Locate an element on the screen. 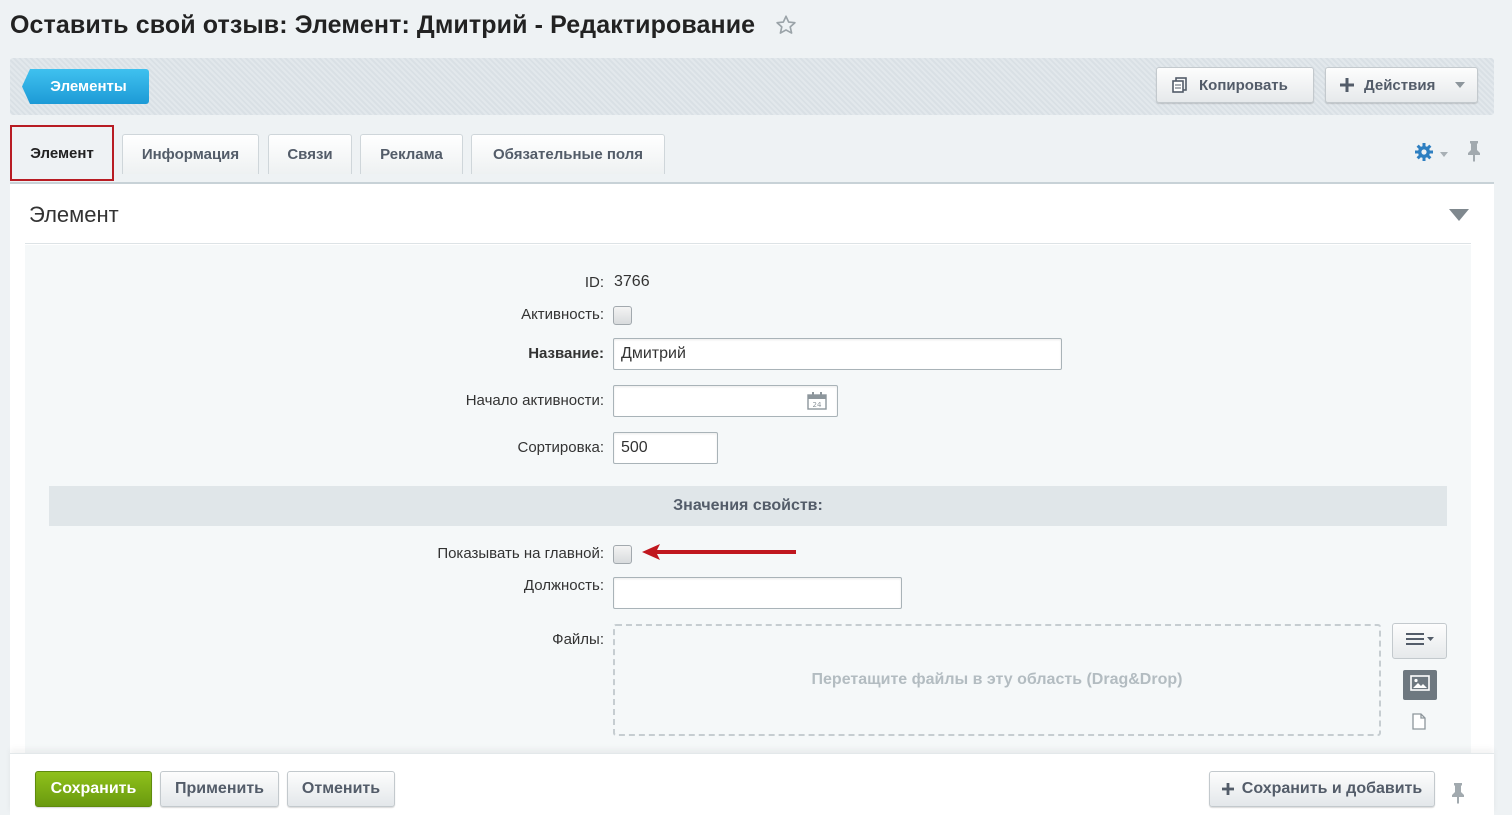  files-menu-button is located at coordinates (1419, 641).